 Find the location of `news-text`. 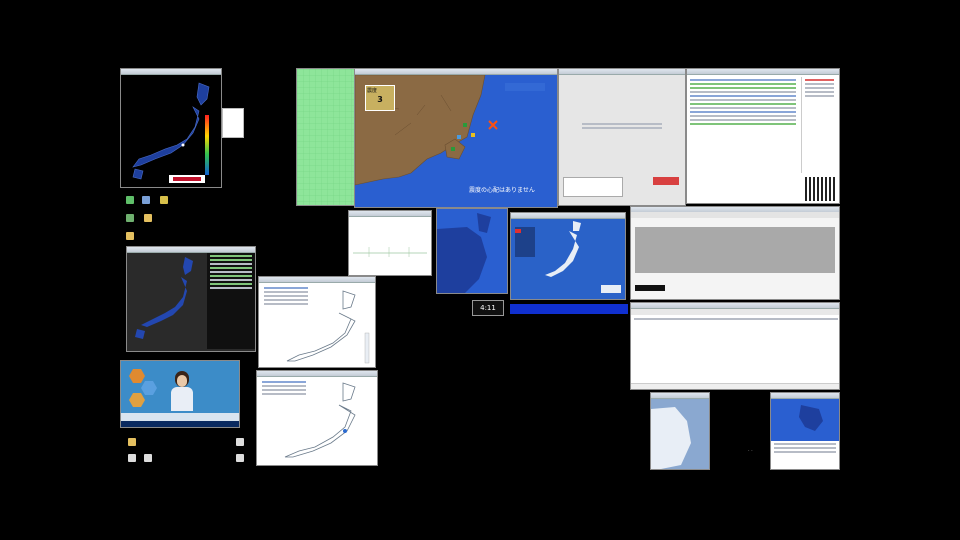

news-text is located at coordinates (805, 453).